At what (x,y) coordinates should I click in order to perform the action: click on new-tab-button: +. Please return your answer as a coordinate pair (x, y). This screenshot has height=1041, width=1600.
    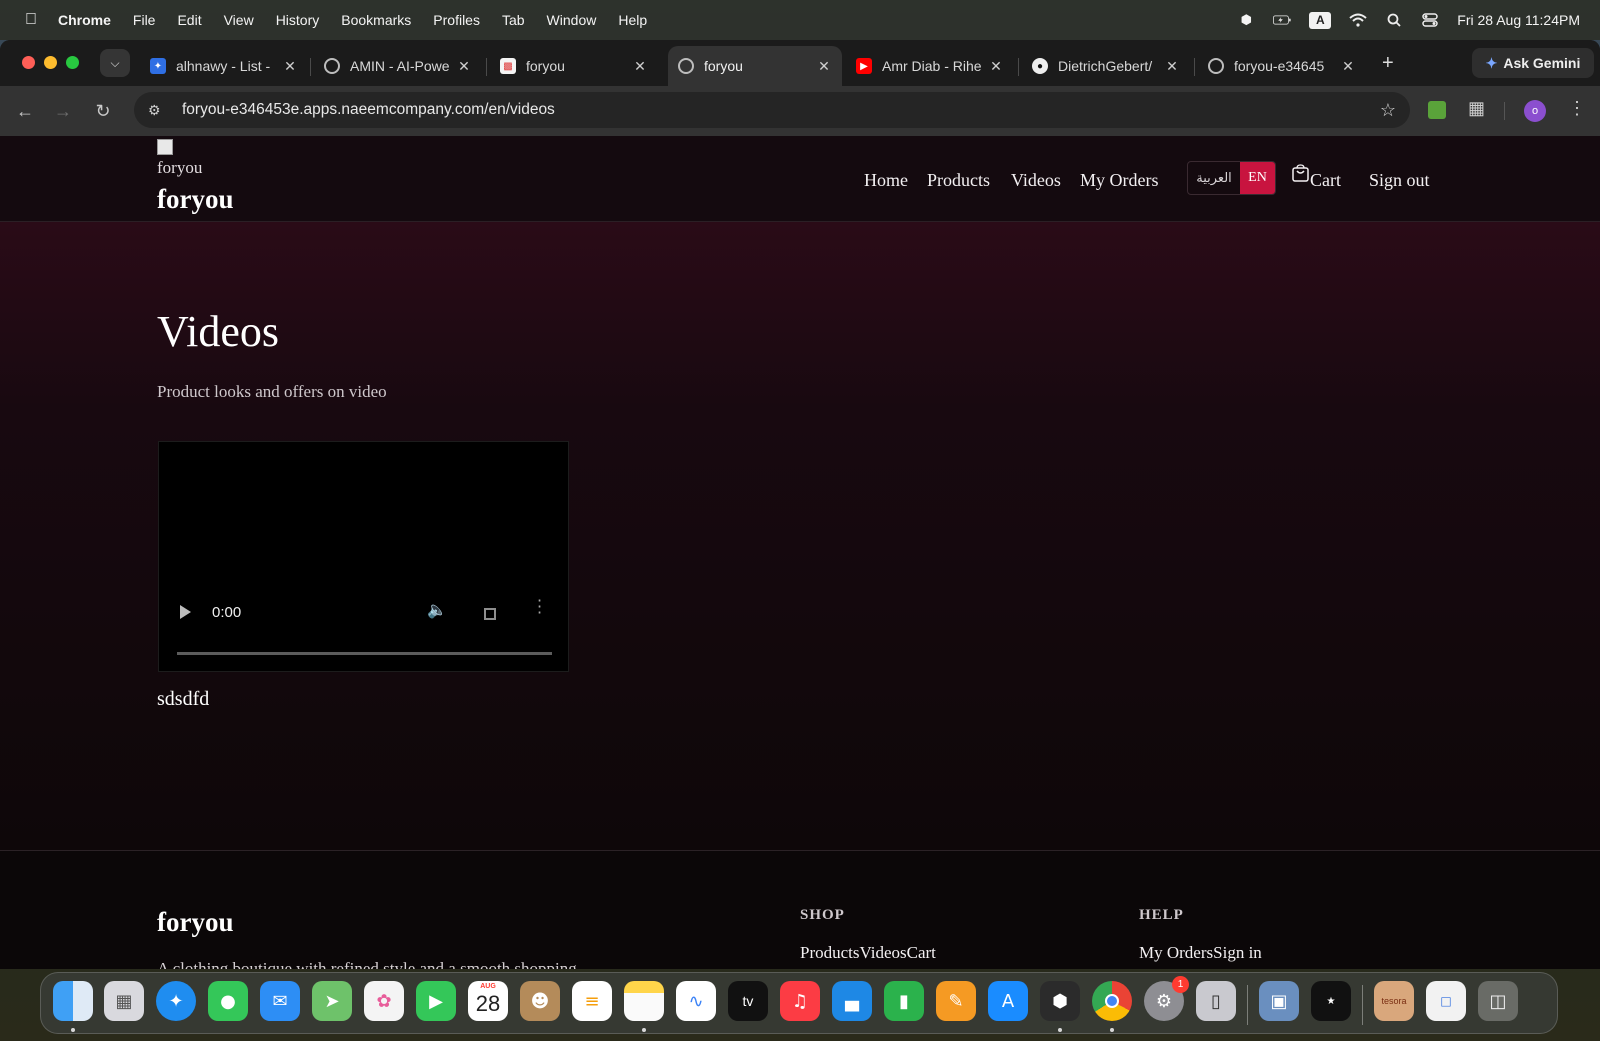
    Looking at the image, I should click on (1388, 63).